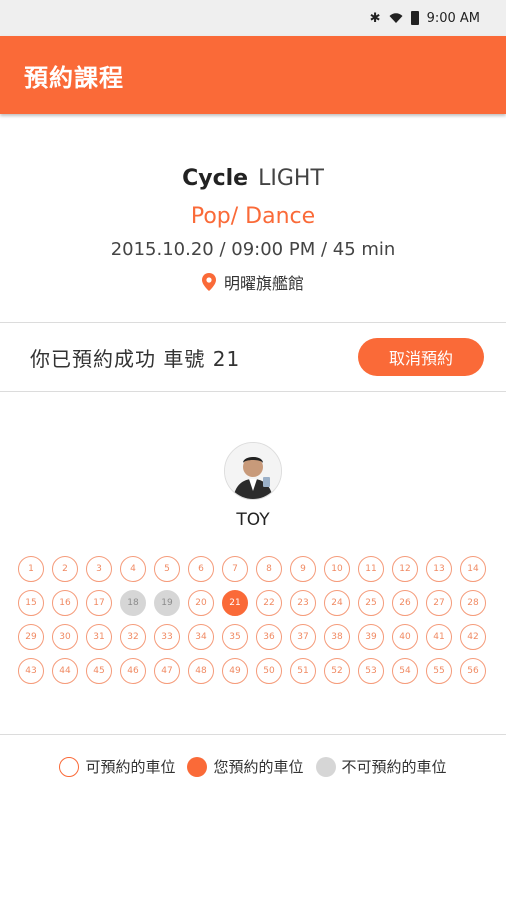 This screenshot has height=900, width=506. Describe the element at coordinates (99, 569) in the screenshot. I see `seat-3: 3` at that location.